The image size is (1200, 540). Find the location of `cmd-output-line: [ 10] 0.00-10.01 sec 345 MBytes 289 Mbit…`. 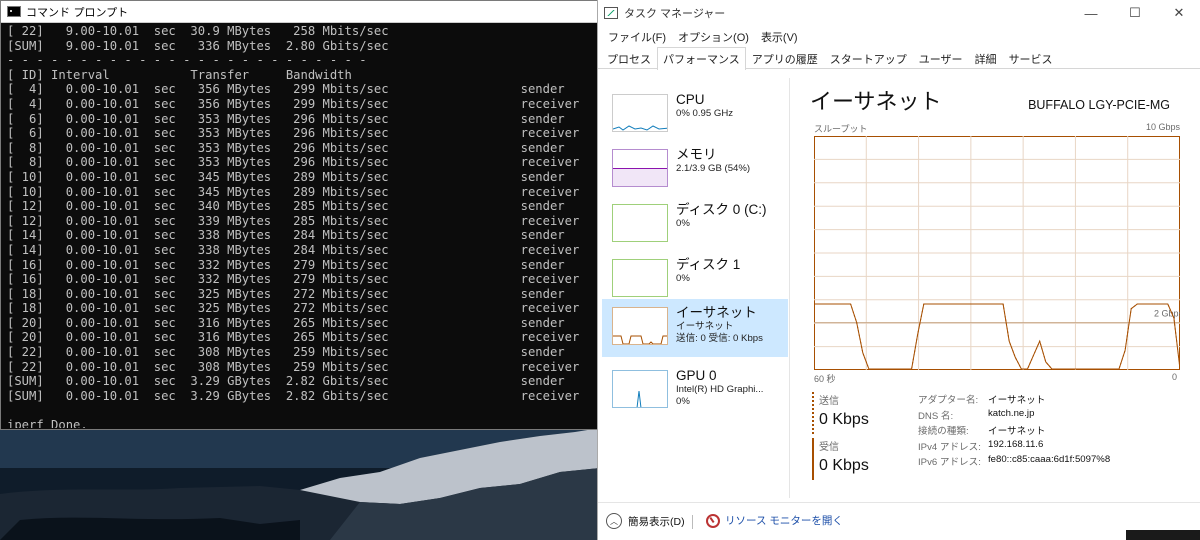

cmd-output-line: [ 10] 0.00-10.01 sec 345 MBytes 289 Mbit… is located at coordinates (286, 176).